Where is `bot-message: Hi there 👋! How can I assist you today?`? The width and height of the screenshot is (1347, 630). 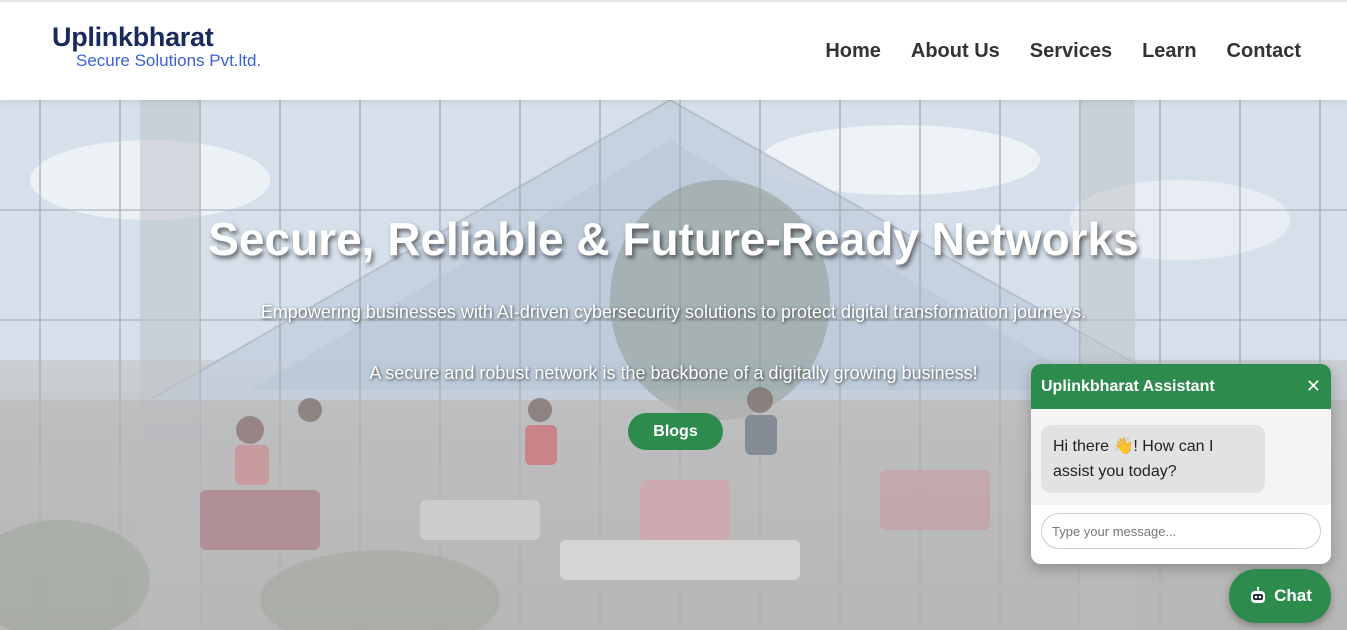
bot-message: Hi there 👋! How can I assist you today? is located at coordinates (1153, 459).